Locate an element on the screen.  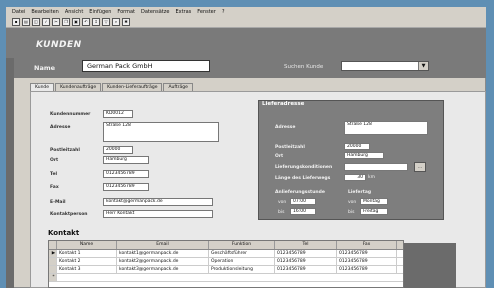
col-fax: Fax is located at coordinates (367, 245).